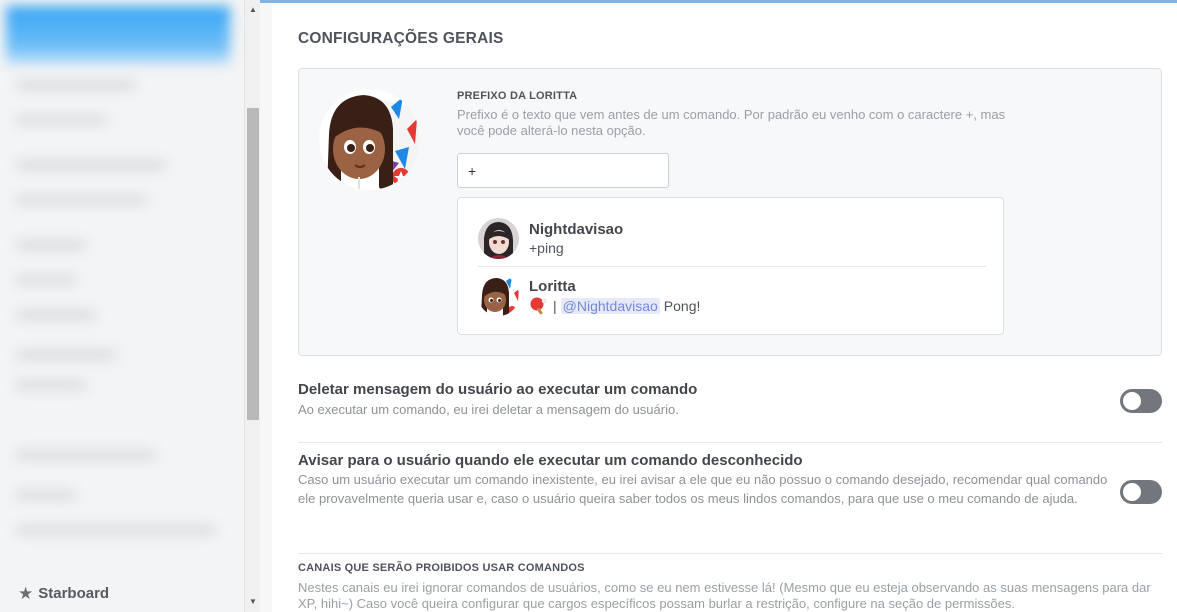 Image resolution: width=1177 pixels, height=612 pixels. What do you see at coordinates (538, 306) in the screenshot?
I see `ping-pong-icon` at bounding box center [538, 306].